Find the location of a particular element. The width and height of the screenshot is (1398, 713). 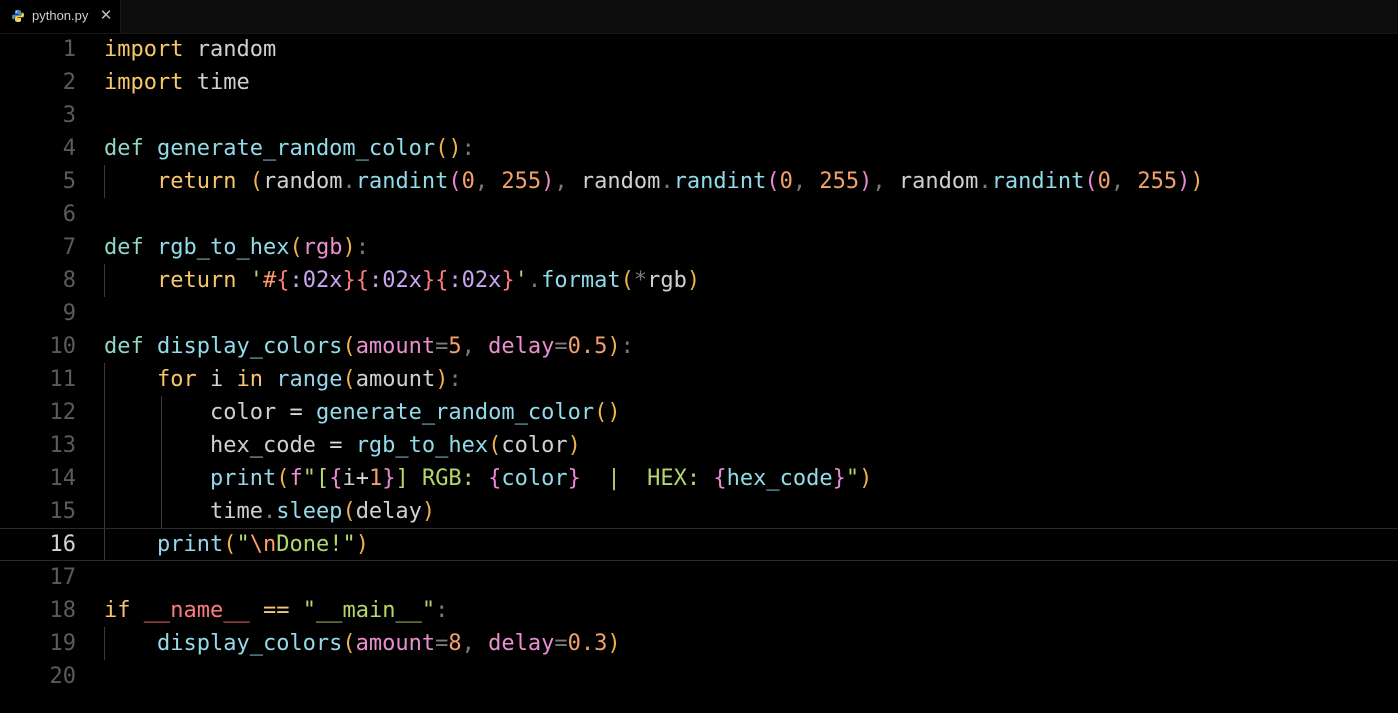

line-number: 1 is located at coordinates (69, 49).